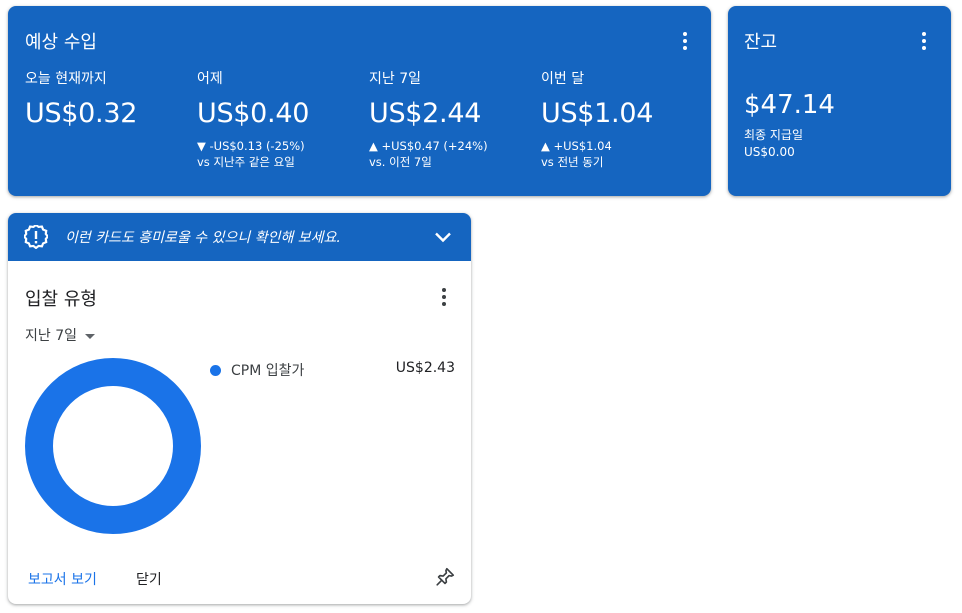 This screenshot has width=962, height=613. What do you see at coordinates (81, 113) in the screenshot?
I see `metric-value: US$0.32` at bounding box center [81, 113].